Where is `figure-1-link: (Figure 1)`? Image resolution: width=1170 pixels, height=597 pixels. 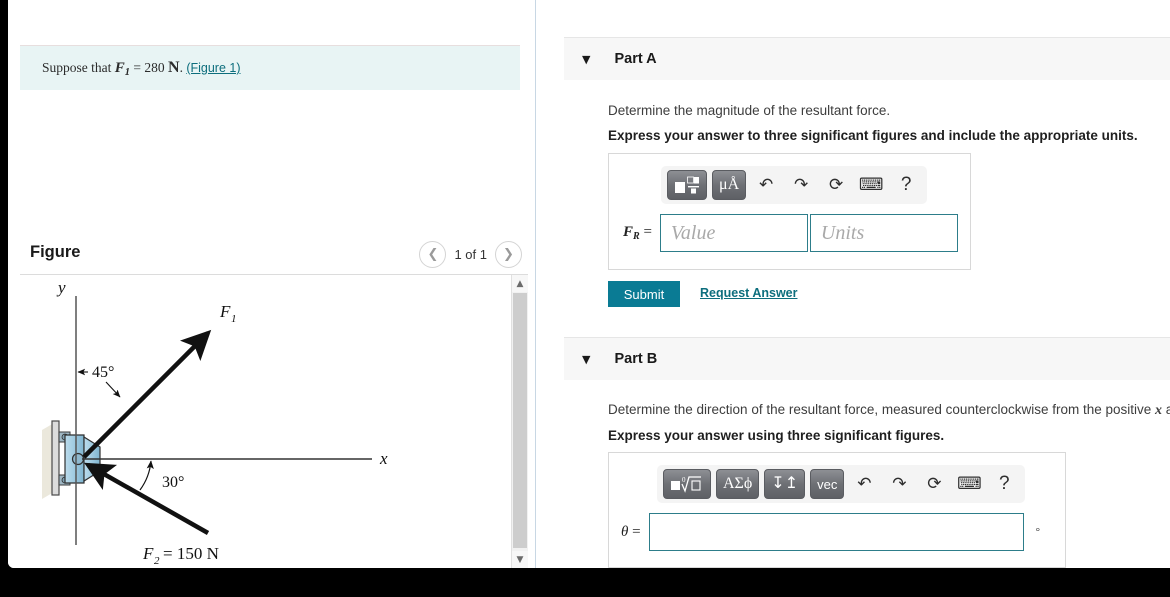
figure-1-link: (Figure 1) is located at coordinates (213, 68).